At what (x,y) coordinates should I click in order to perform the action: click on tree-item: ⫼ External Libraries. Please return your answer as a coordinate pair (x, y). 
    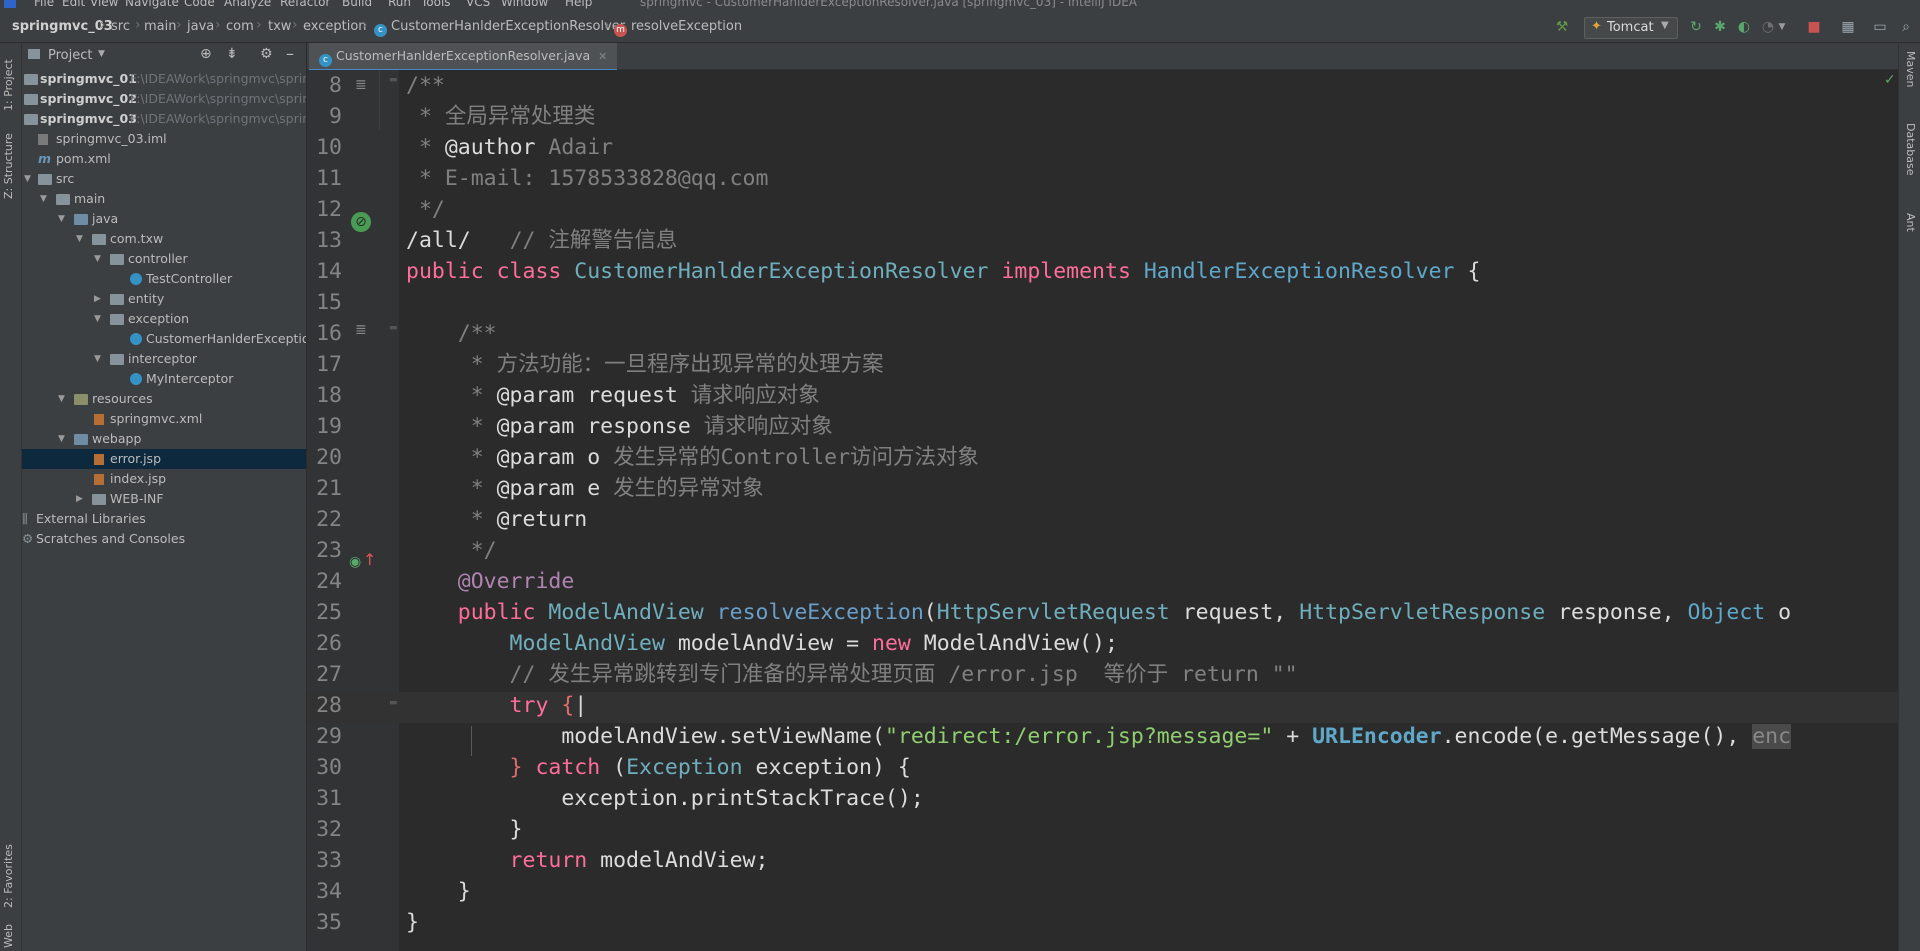
    Looking at the image, I should click on (164, 519).